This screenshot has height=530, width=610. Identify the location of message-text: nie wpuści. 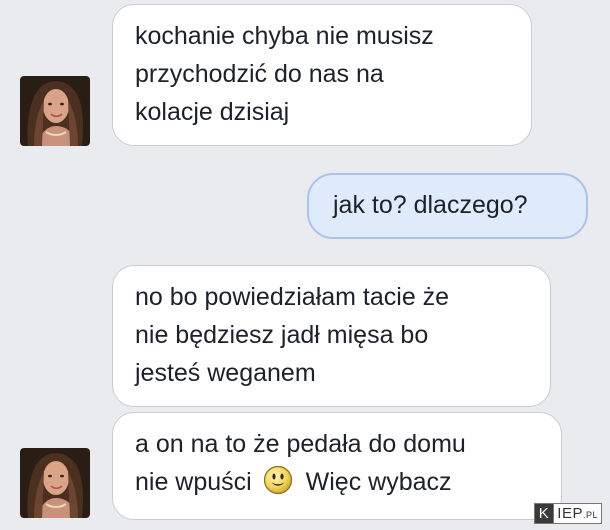
(193, 482).